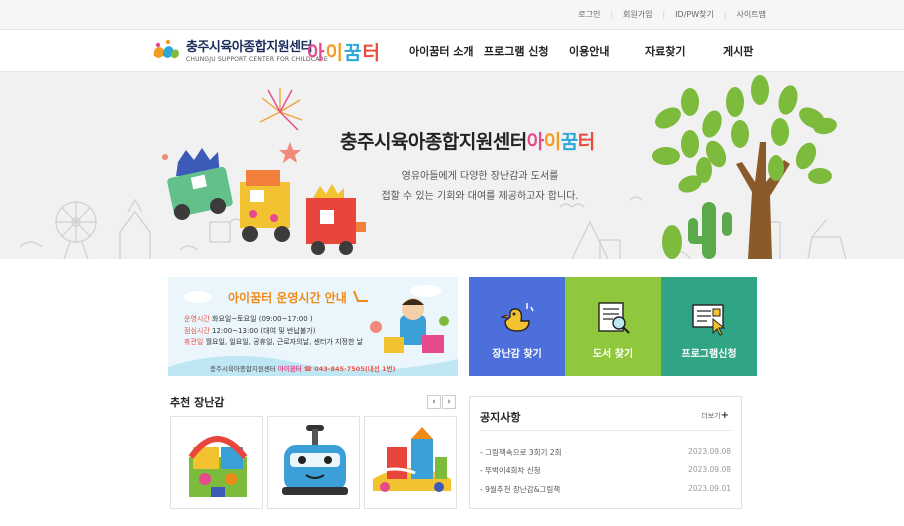 This screenshot has height=526, width=904. I want to click on notice-more-link: 더보기+, so click(715, 415).